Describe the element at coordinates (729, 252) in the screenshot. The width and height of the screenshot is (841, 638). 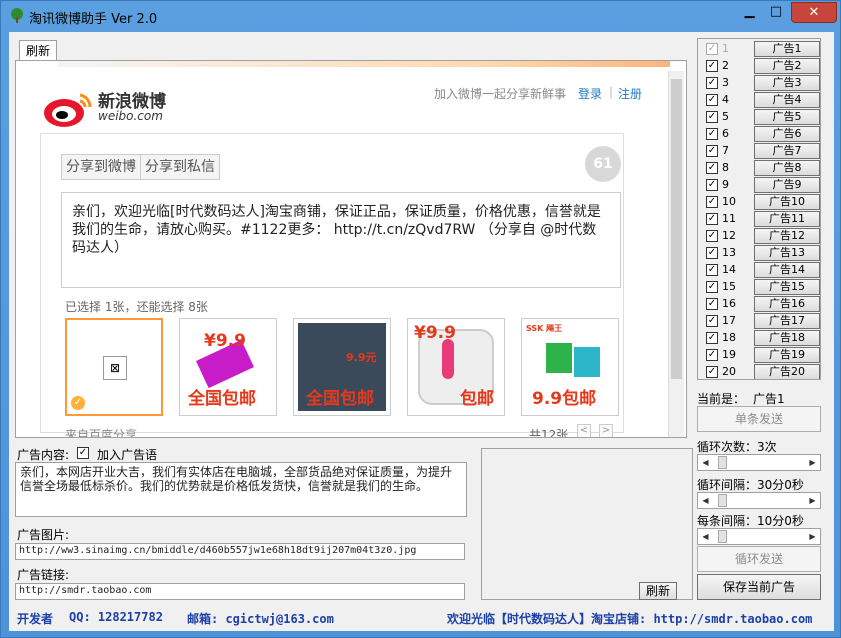
I see `ad-number: 13` at that location.